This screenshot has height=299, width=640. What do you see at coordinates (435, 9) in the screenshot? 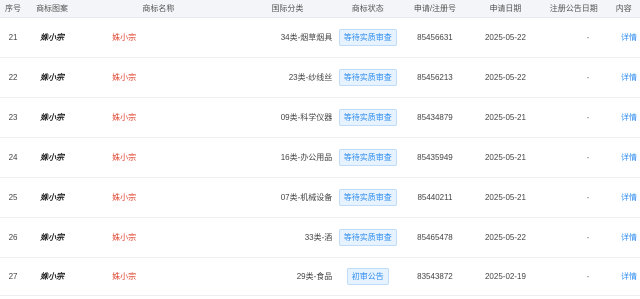
I see `col-header-regno: 申请/注册号` at bounding box center [435, 9].